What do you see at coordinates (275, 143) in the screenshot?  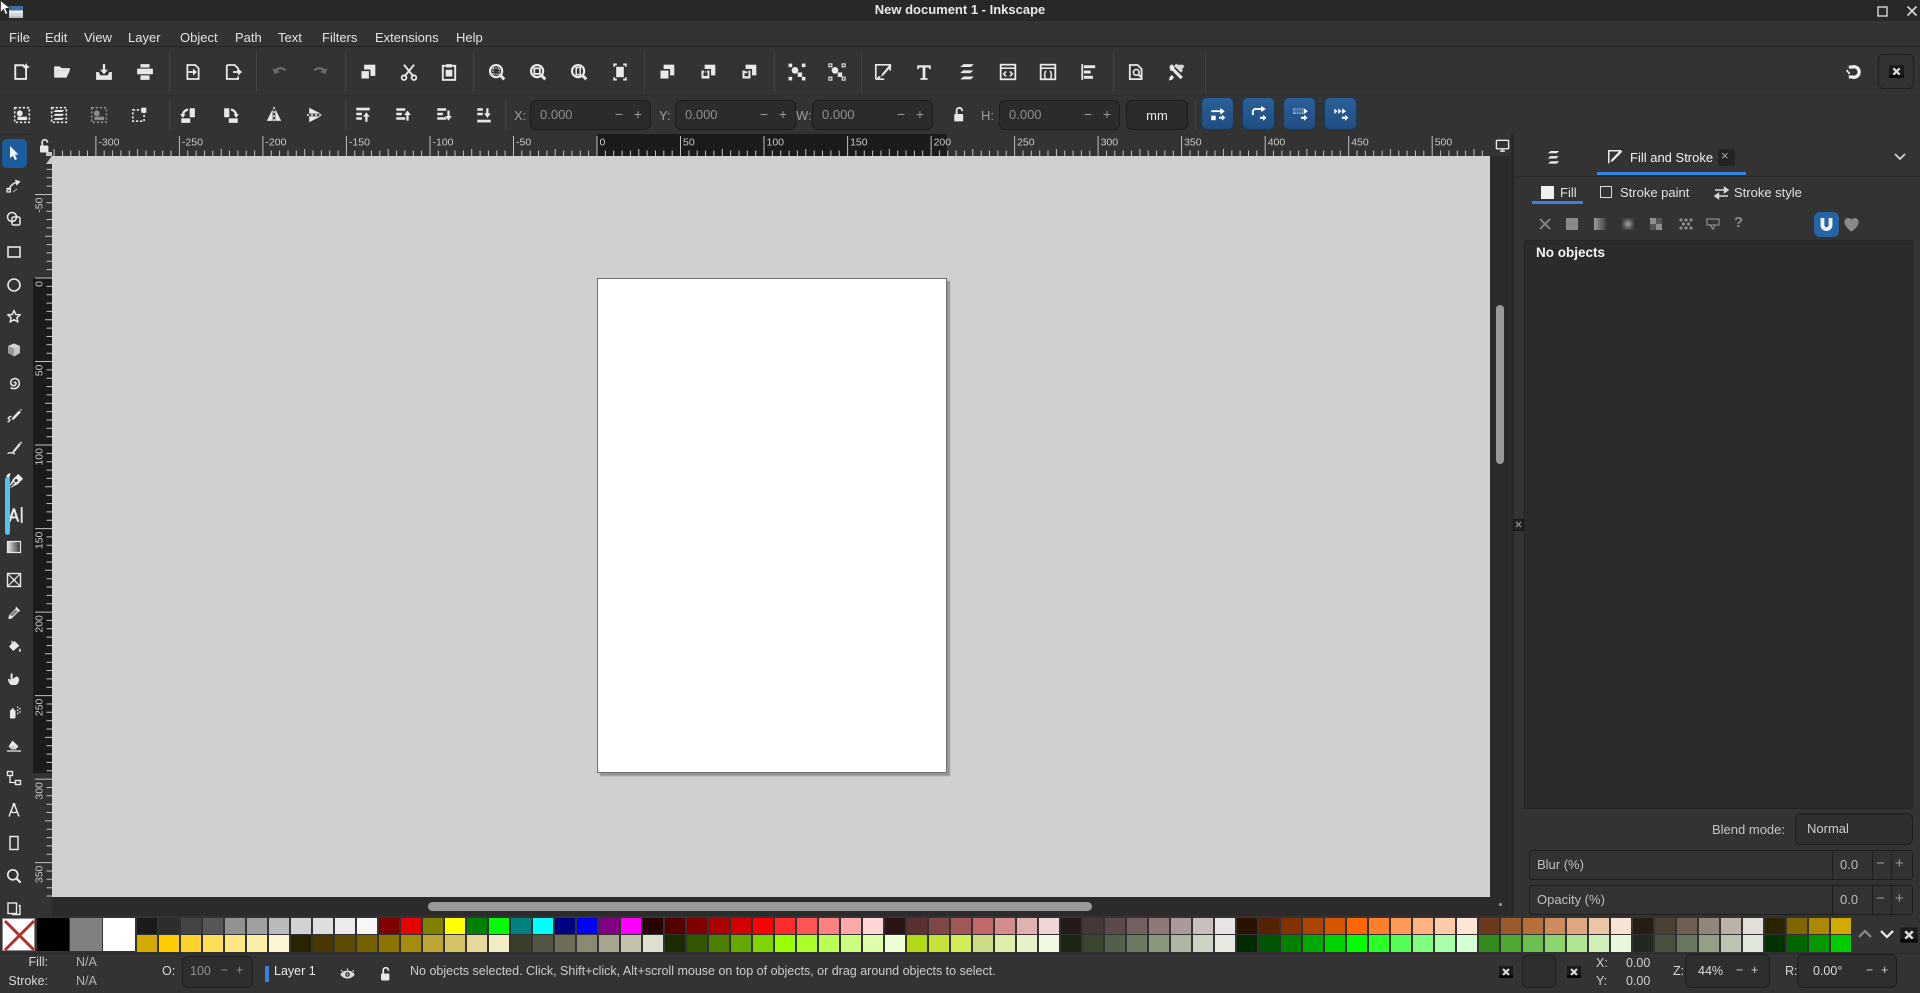 I see `svg-text: -200` at bounding box center [275, 143].